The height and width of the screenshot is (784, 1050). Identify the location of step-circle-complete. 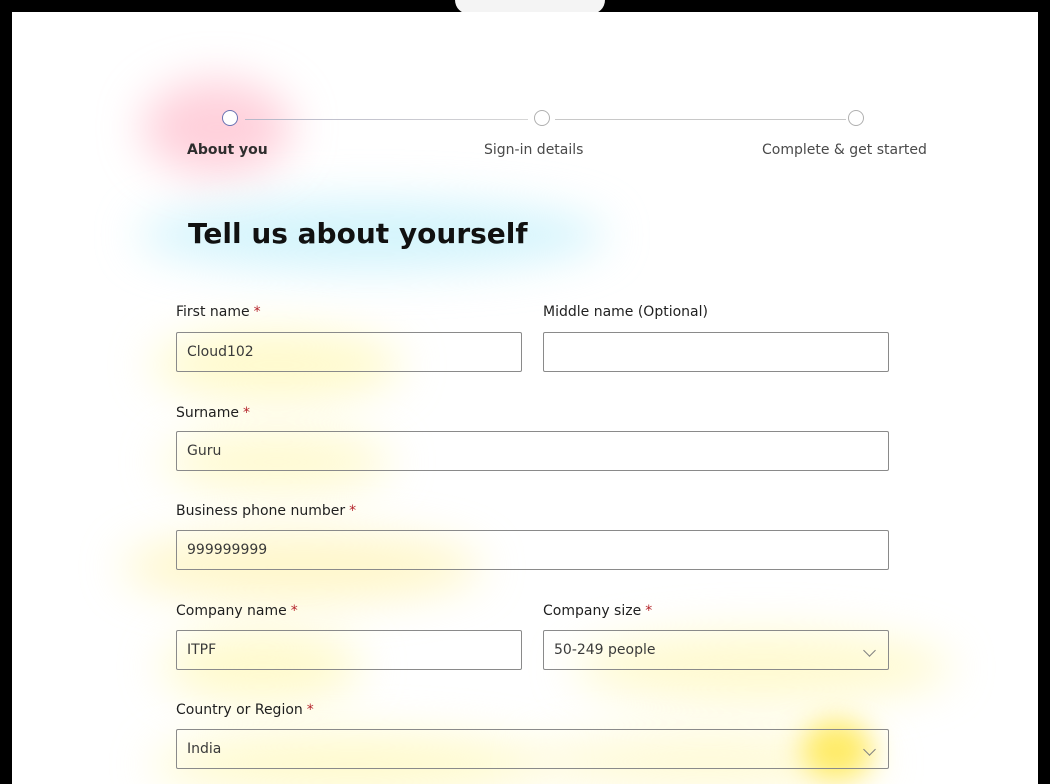
(856, 118).